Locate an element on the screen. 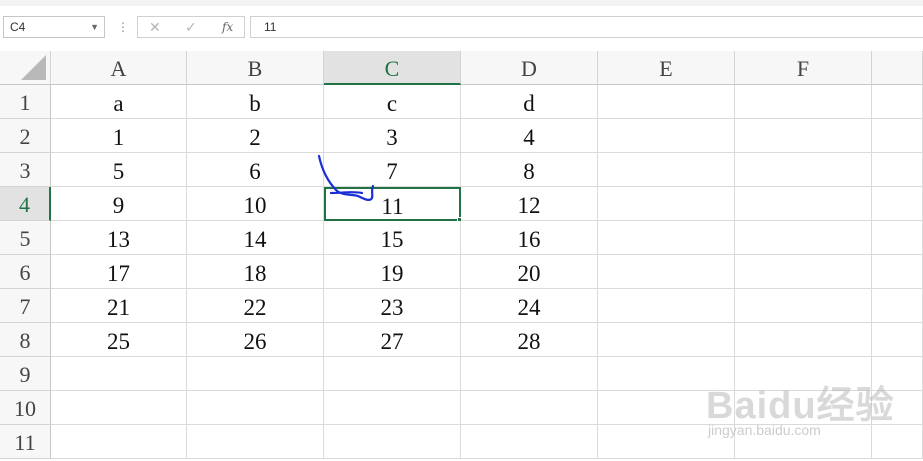 Image resolution: width=923 pixels, height=461 pixels. select-all-button is located at coordinates (25, 68).